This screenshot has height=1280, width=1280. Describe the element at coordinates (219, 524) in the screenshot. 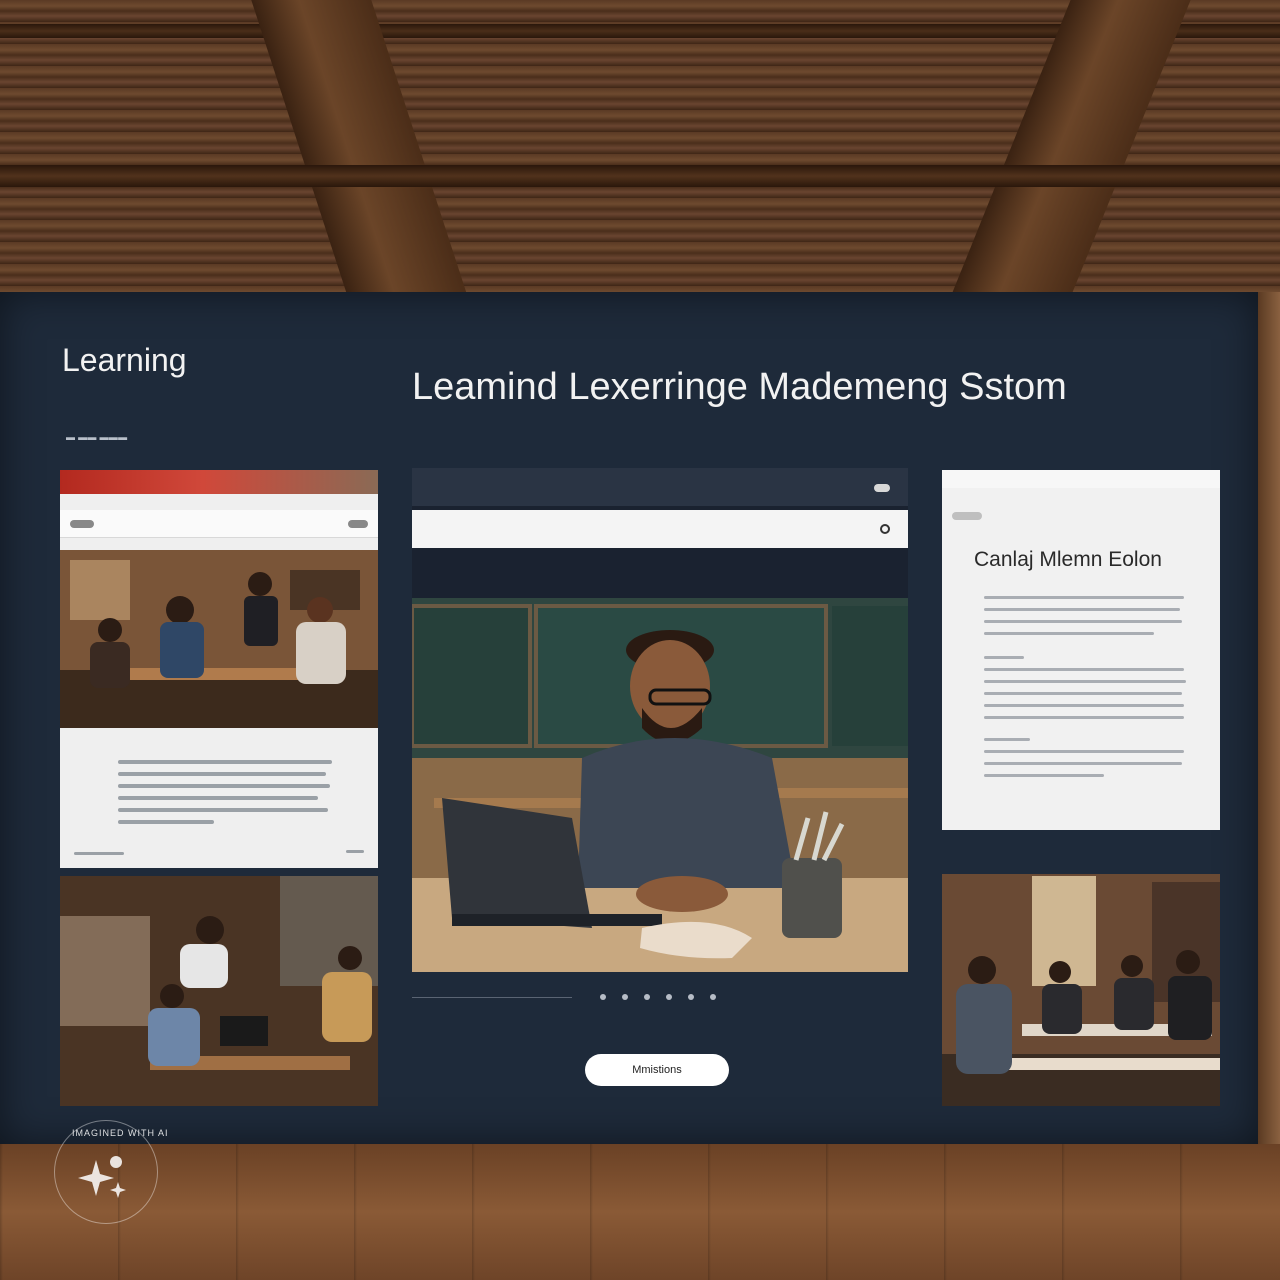

I see `card-toolbar` at that location.